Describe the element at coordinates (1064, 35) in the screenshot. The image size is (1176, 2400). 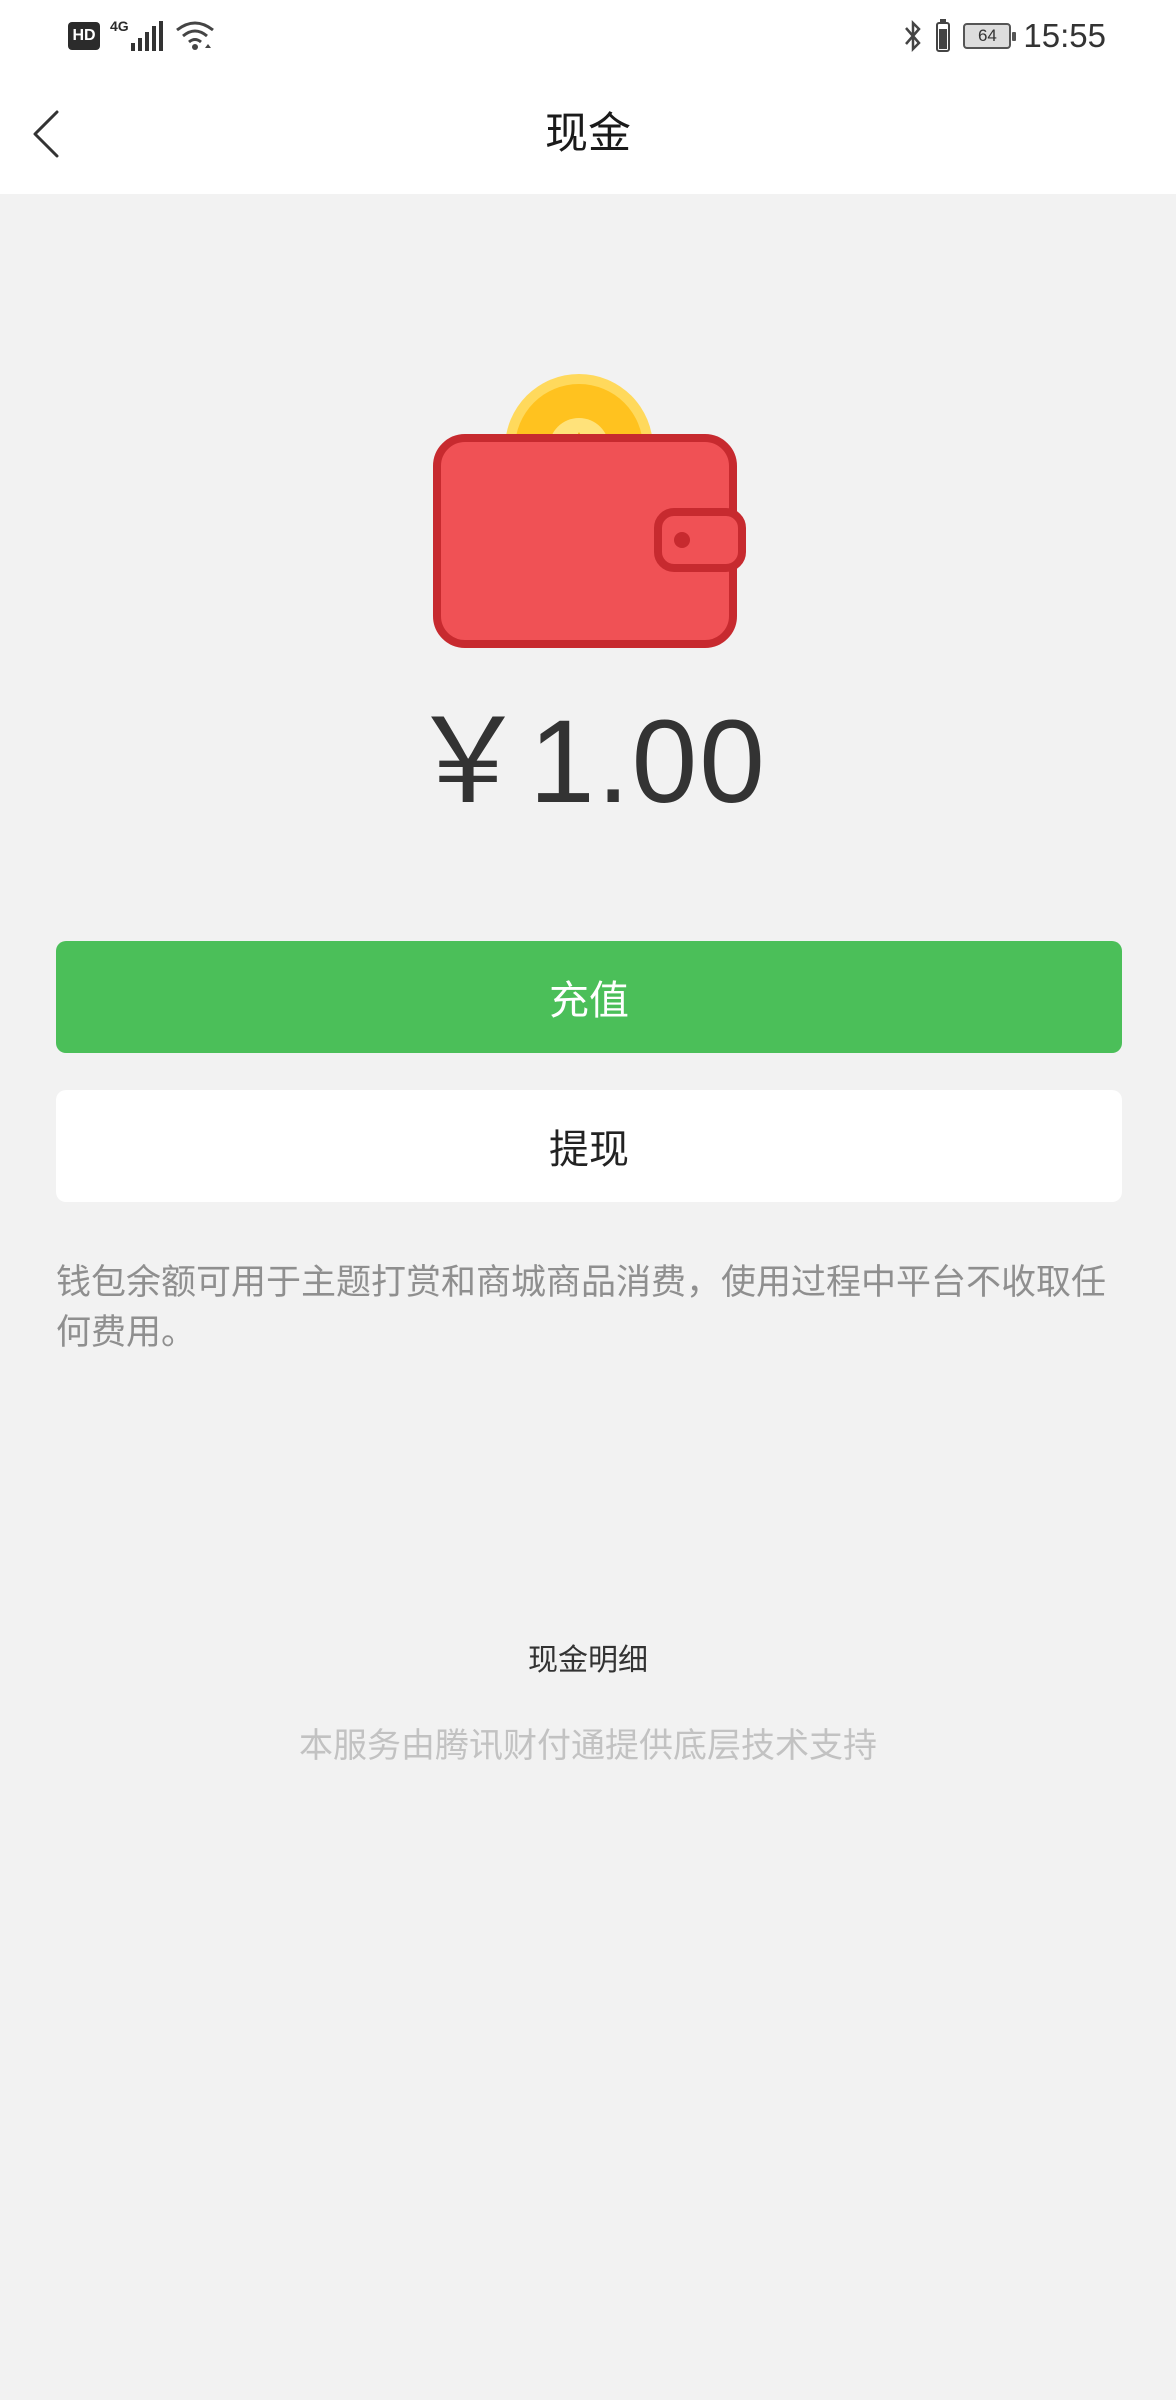
I see `clock: 15:55` at that location.